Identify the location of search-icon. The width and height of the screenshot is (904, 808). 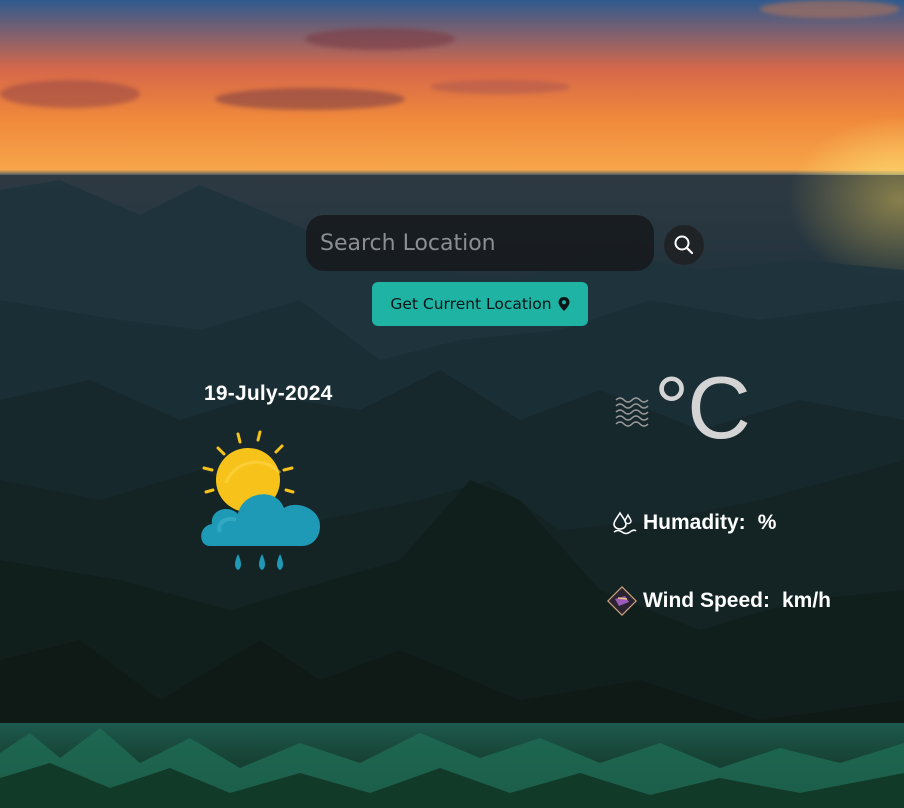
(684, 245).